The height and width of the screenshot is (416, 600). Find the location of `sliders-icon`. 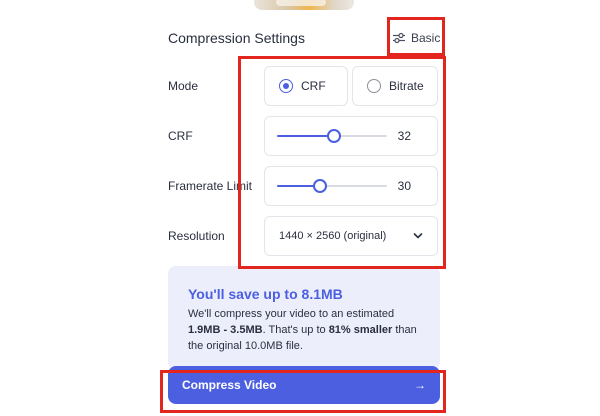

sliders-icon is located at coordinates (399, 38).